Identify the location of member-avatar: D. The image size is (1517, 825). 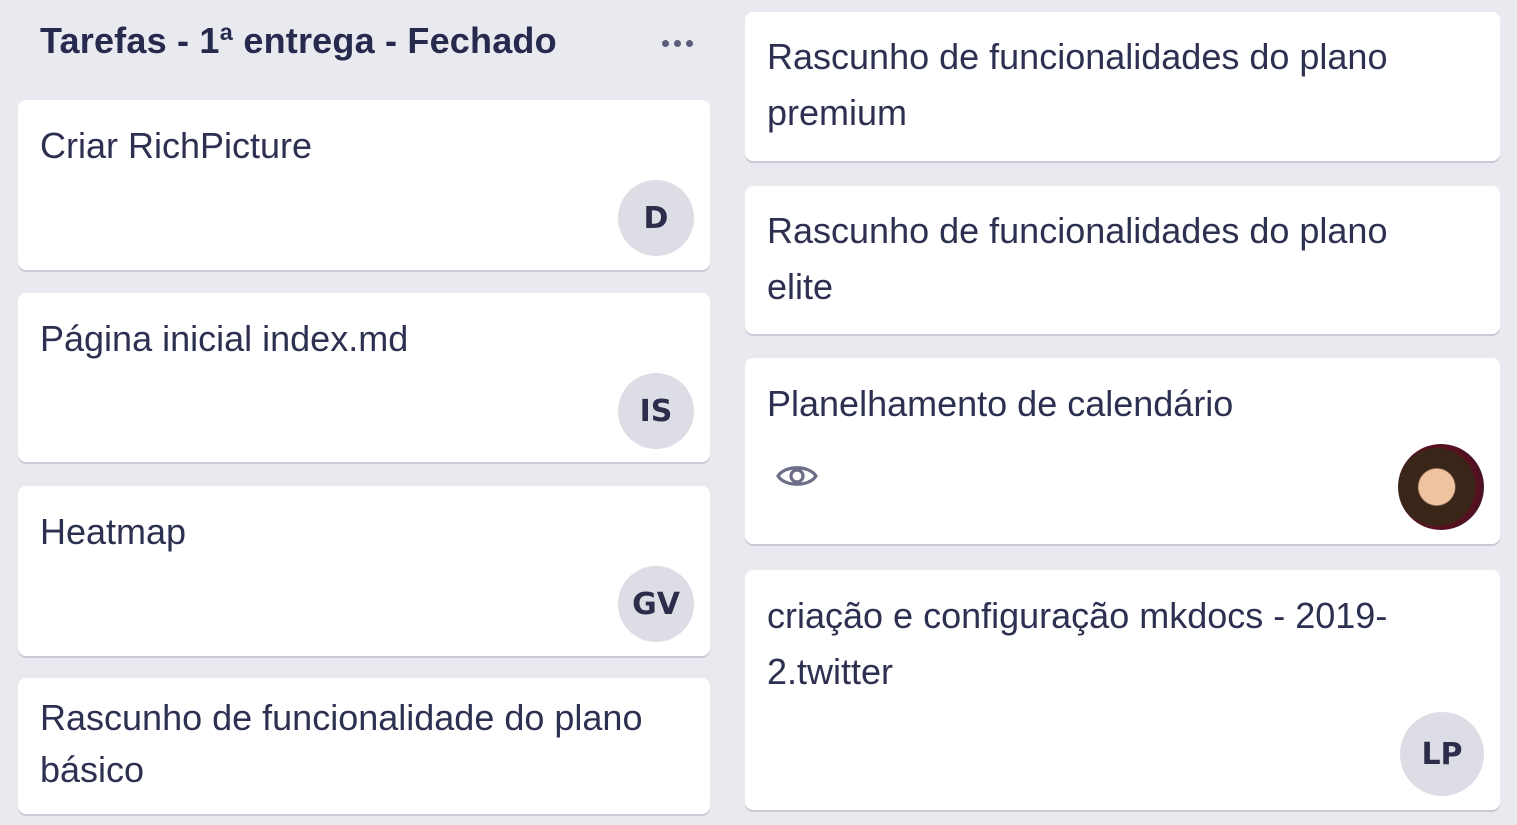
(656, 218).